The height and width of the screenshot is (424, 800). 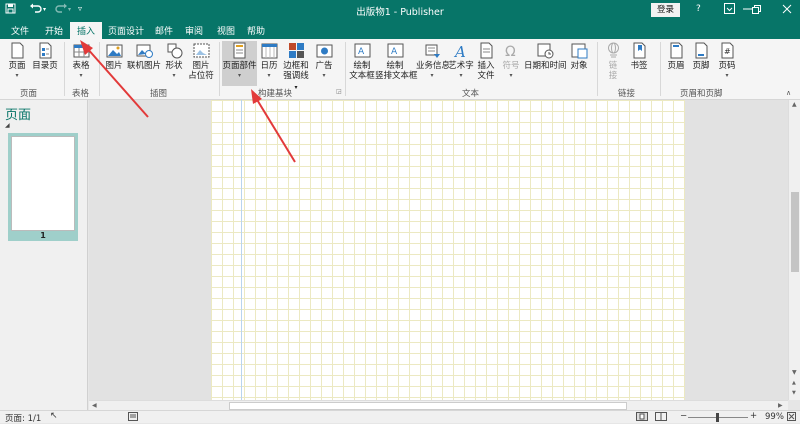 I want to click on calendar-button: 日历 ▾, so click(x=269, y=61).